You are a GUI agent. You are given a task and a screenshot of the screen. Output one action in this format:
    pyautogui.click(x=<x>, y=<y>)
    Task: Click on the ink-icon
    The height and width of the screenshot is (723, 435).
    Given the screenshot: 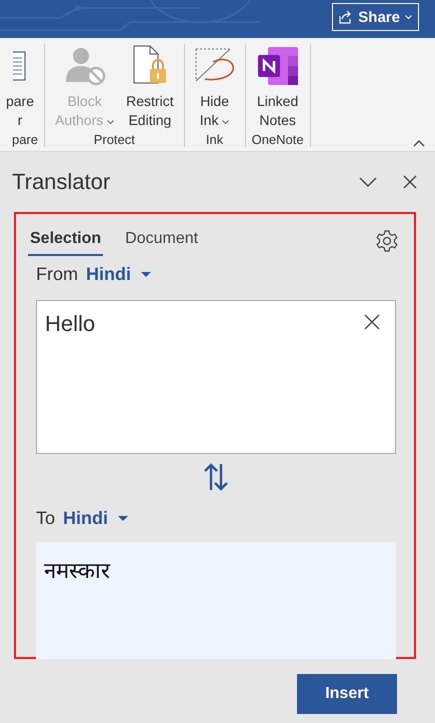 What is the action you would take?
    pyautogui.click(x=214, y=66)
    